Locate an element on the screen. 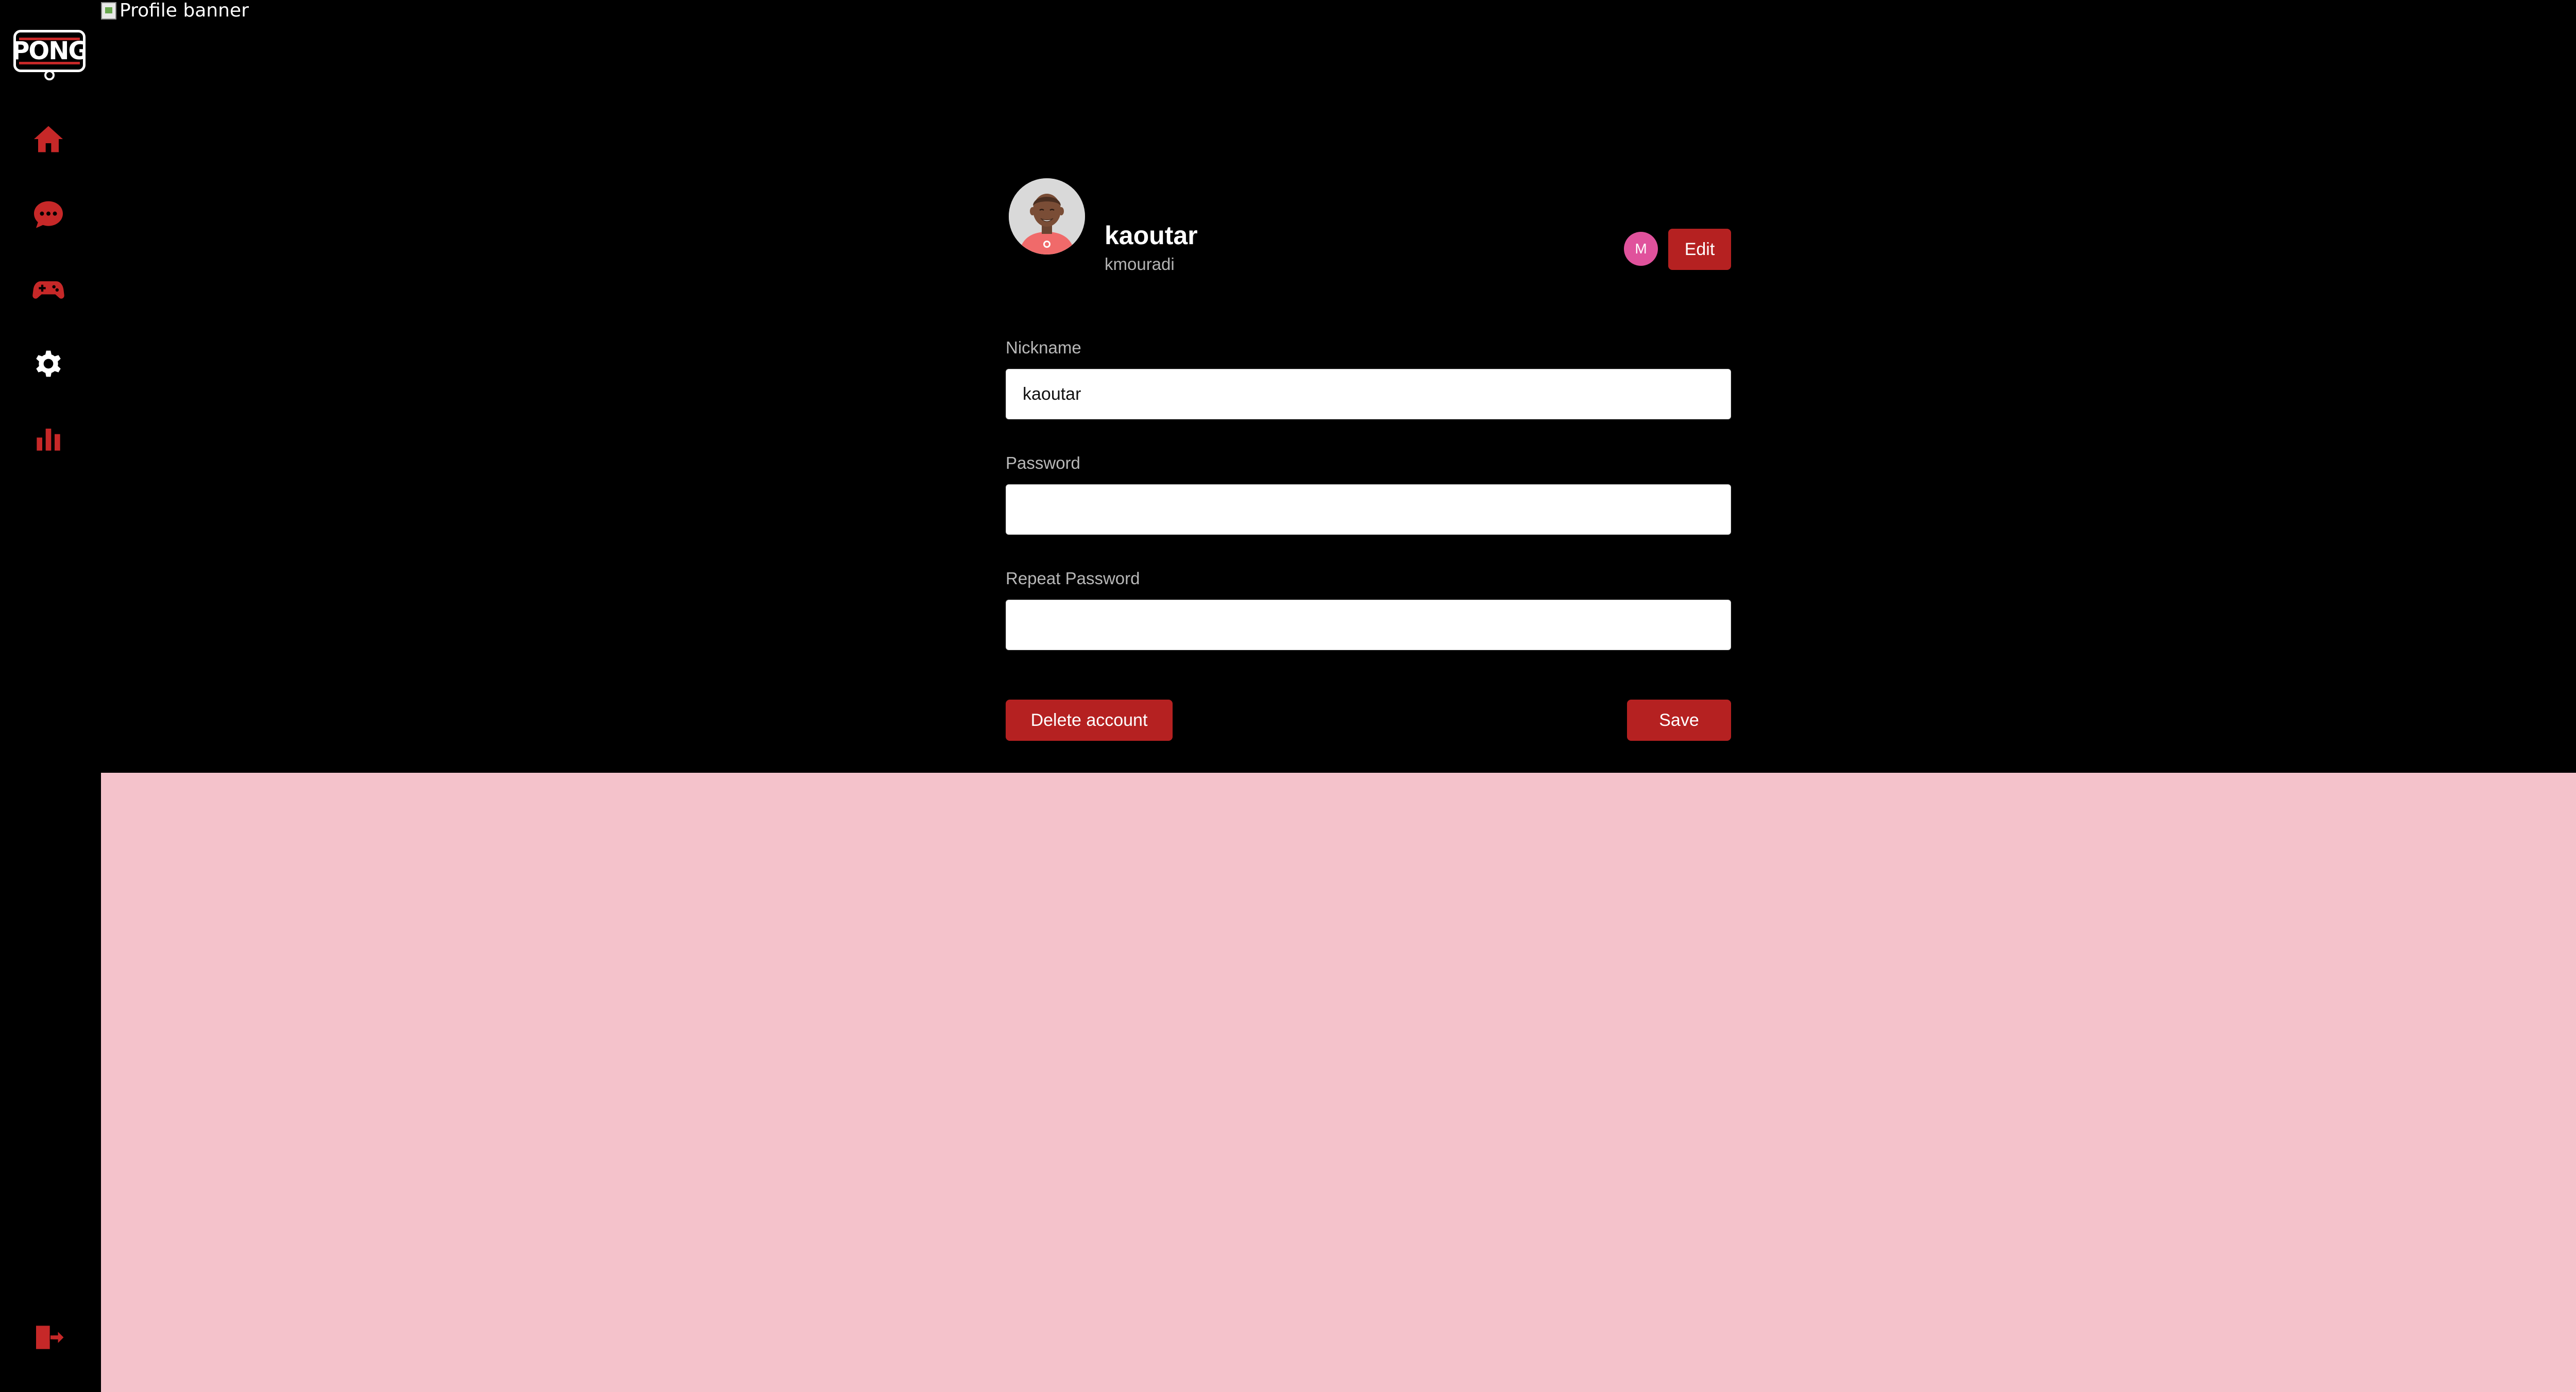 The height and width of the screenshot is (1392, 2576). stats-icon is located at coordinates (48, 440).